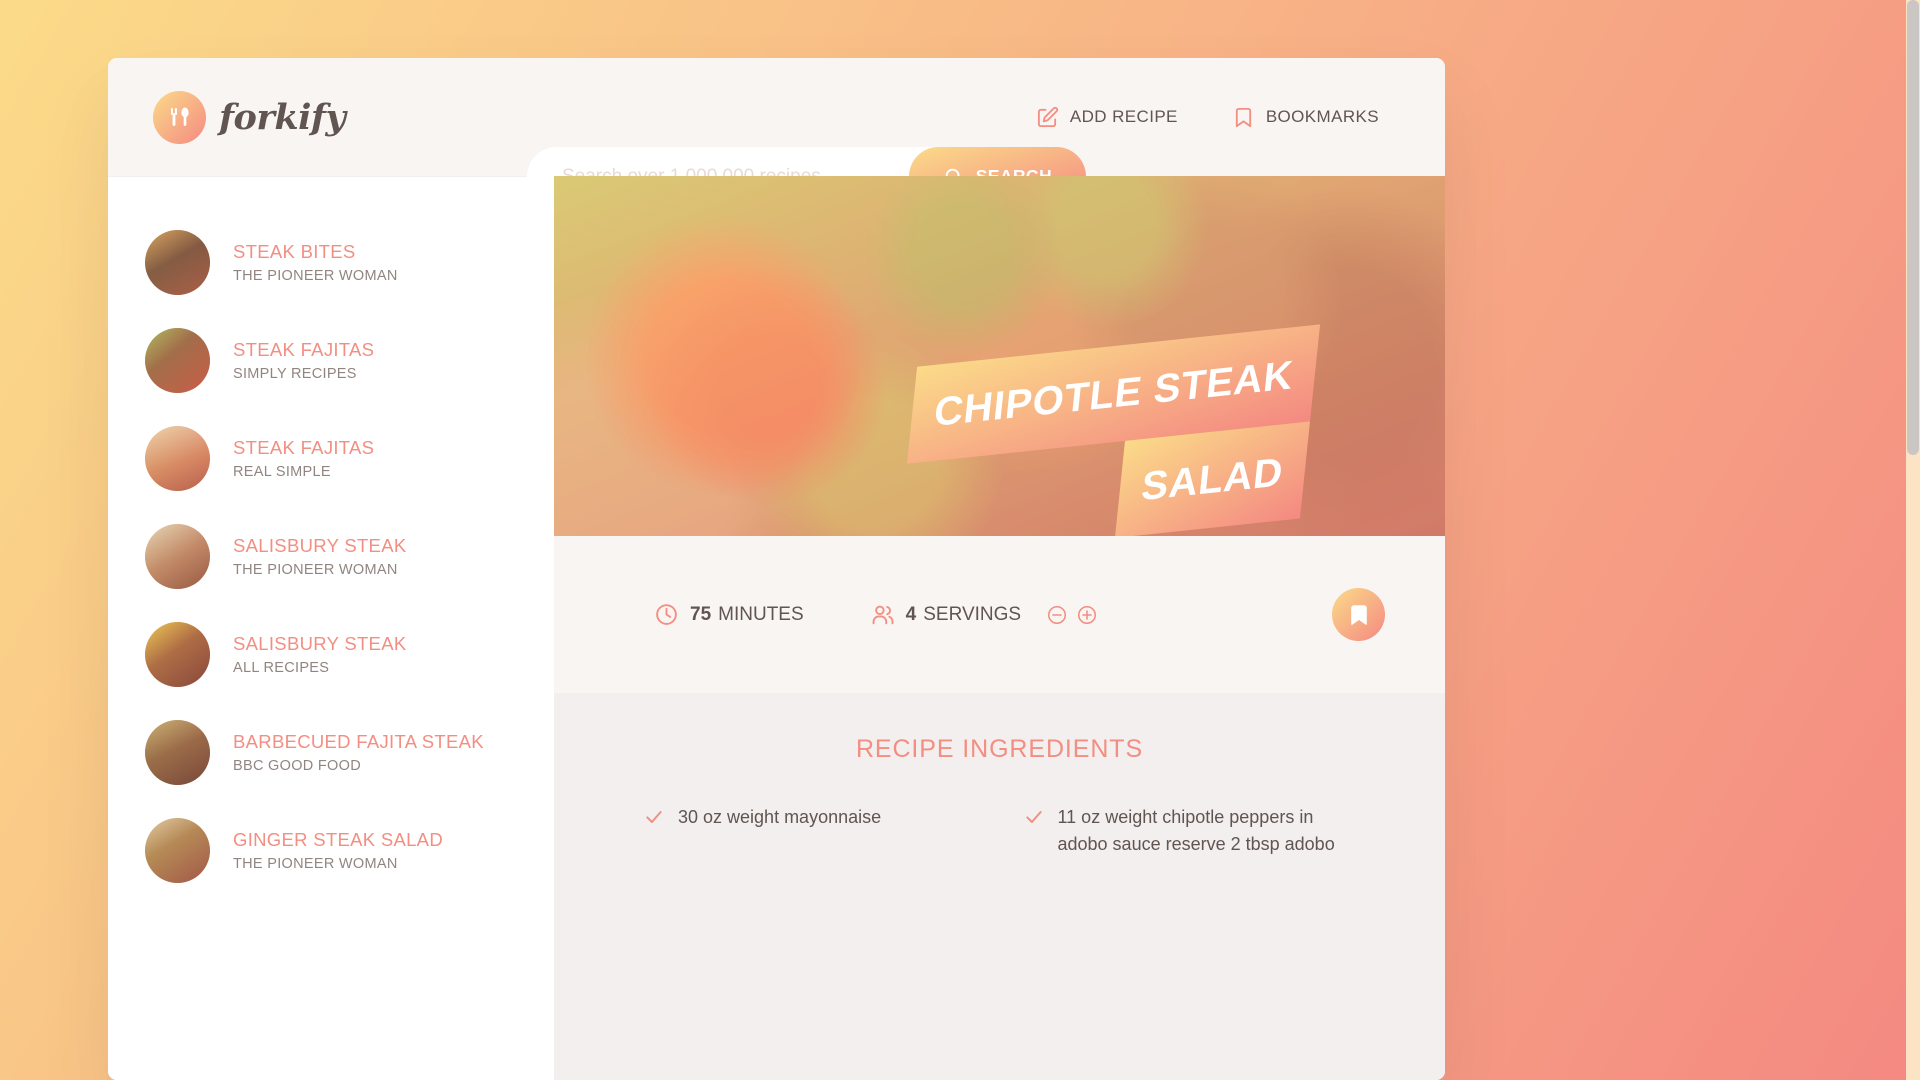 The width and height of the screenshot is (1920, 1080). What do you see at coordinates (1057, 615) in the screenshot?
I see `decrease-servings-button` at bounding box center [1057, 615].